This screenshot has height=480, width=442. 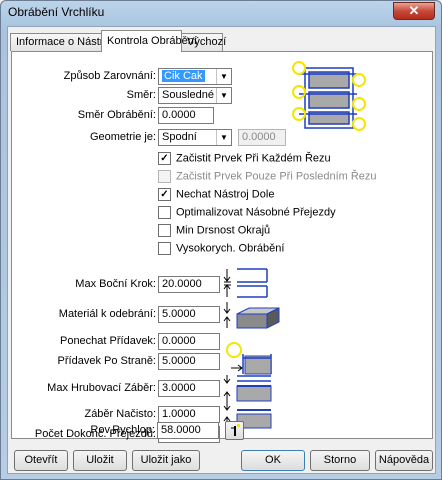 What do you see at coordinates (189, 414) in the screenshot?
I see `zaber-nacisto-field: 1.0000` at bounding box center [189, 414].